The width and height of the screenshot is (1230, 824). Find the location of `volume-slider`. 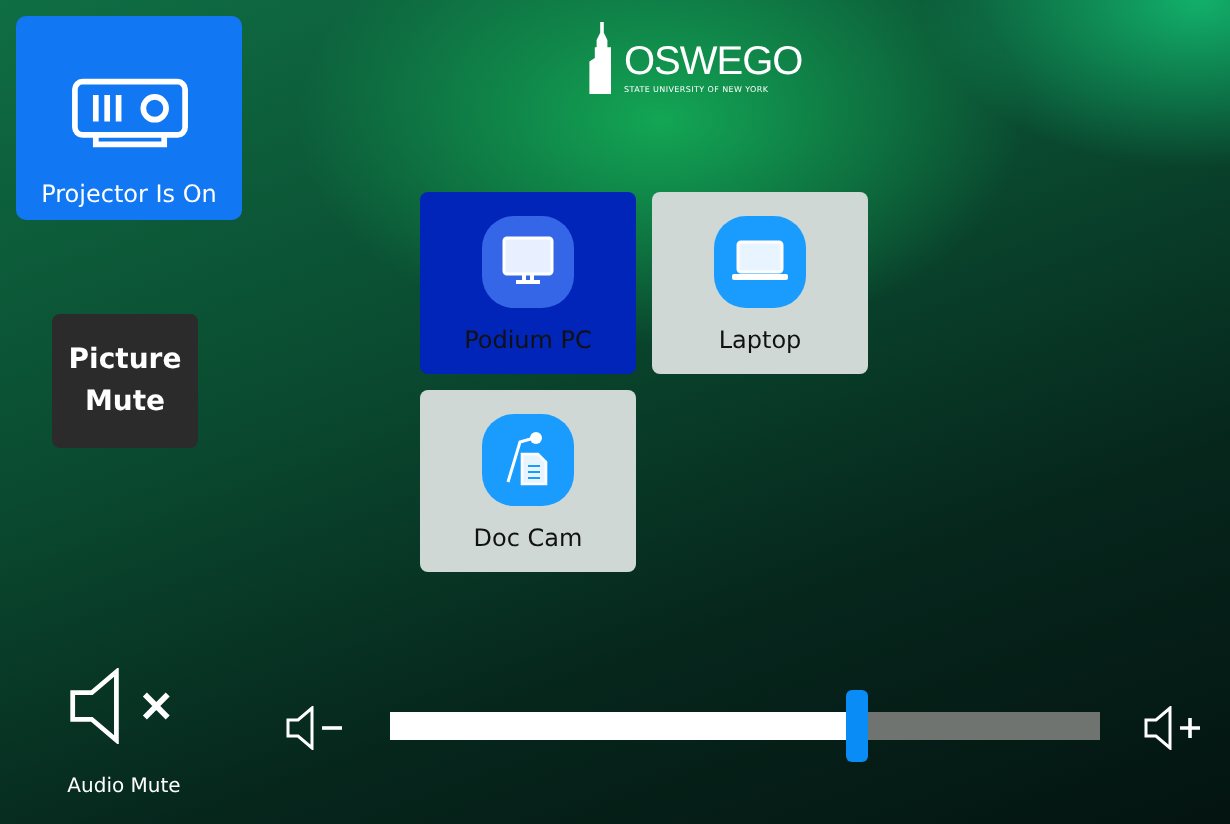

volume-slider is located at coordinates (745, 726).